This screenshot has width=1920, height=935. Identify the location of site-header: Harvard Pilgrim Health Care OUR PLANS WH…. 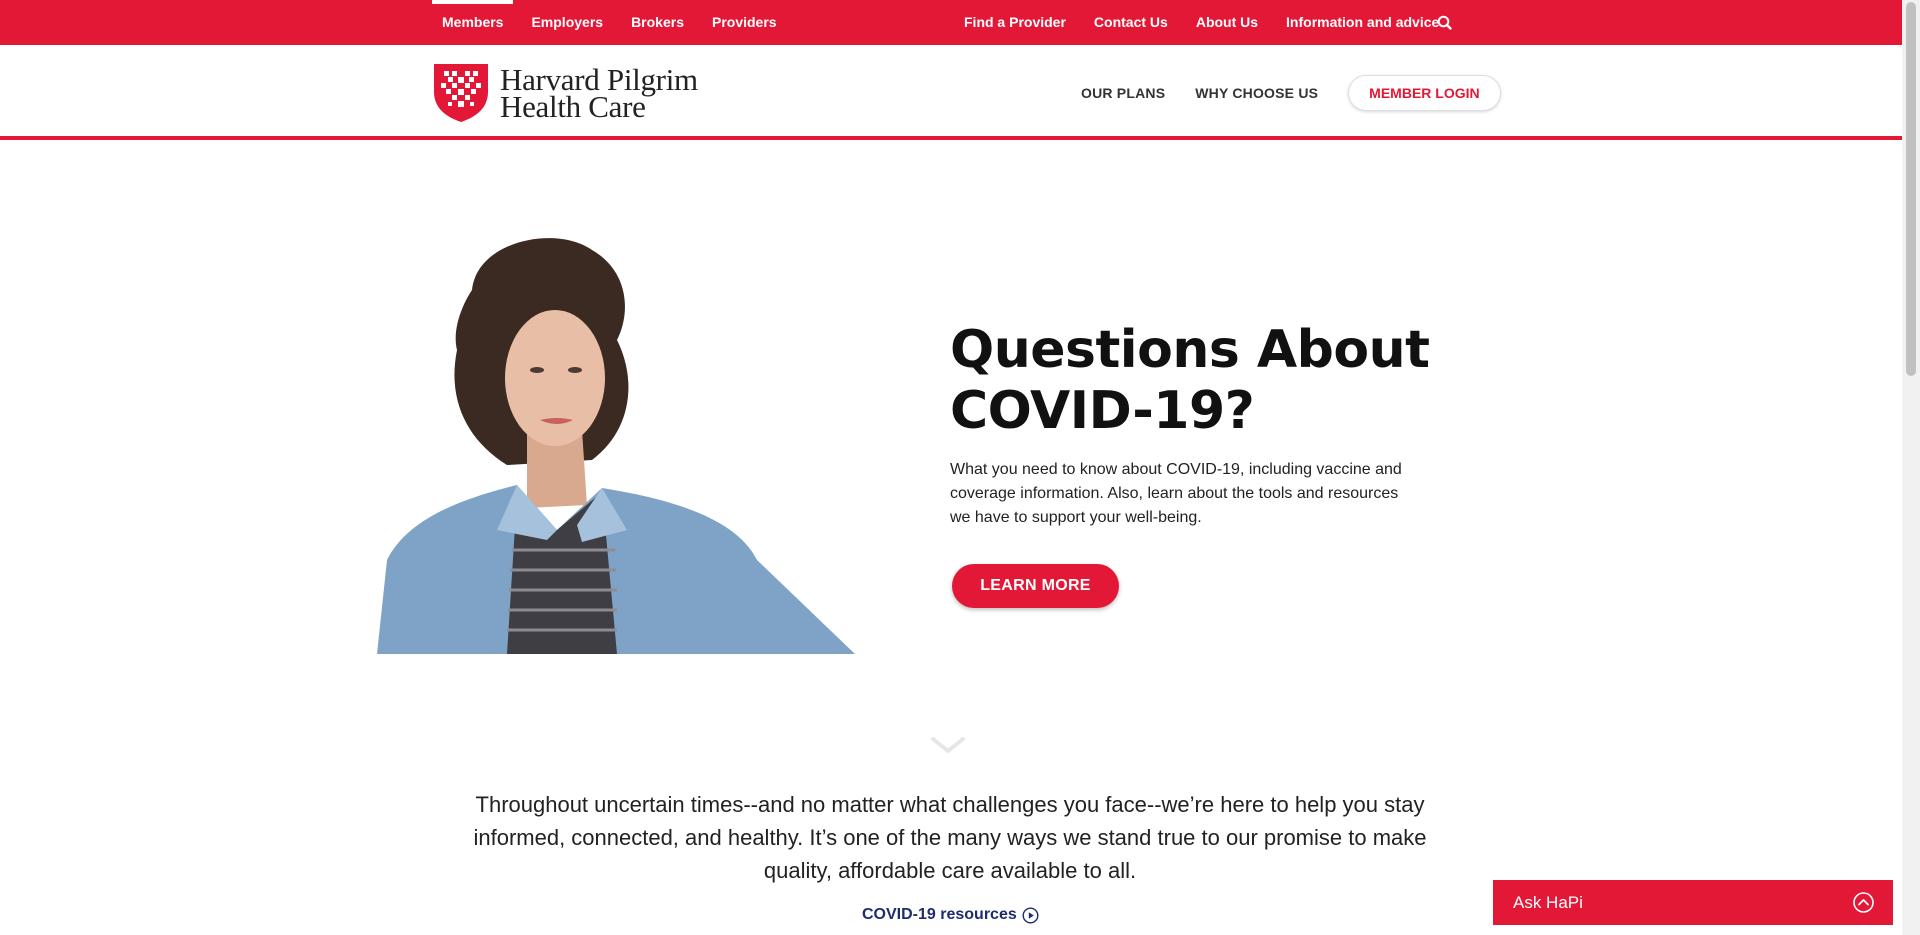
(951, 92).